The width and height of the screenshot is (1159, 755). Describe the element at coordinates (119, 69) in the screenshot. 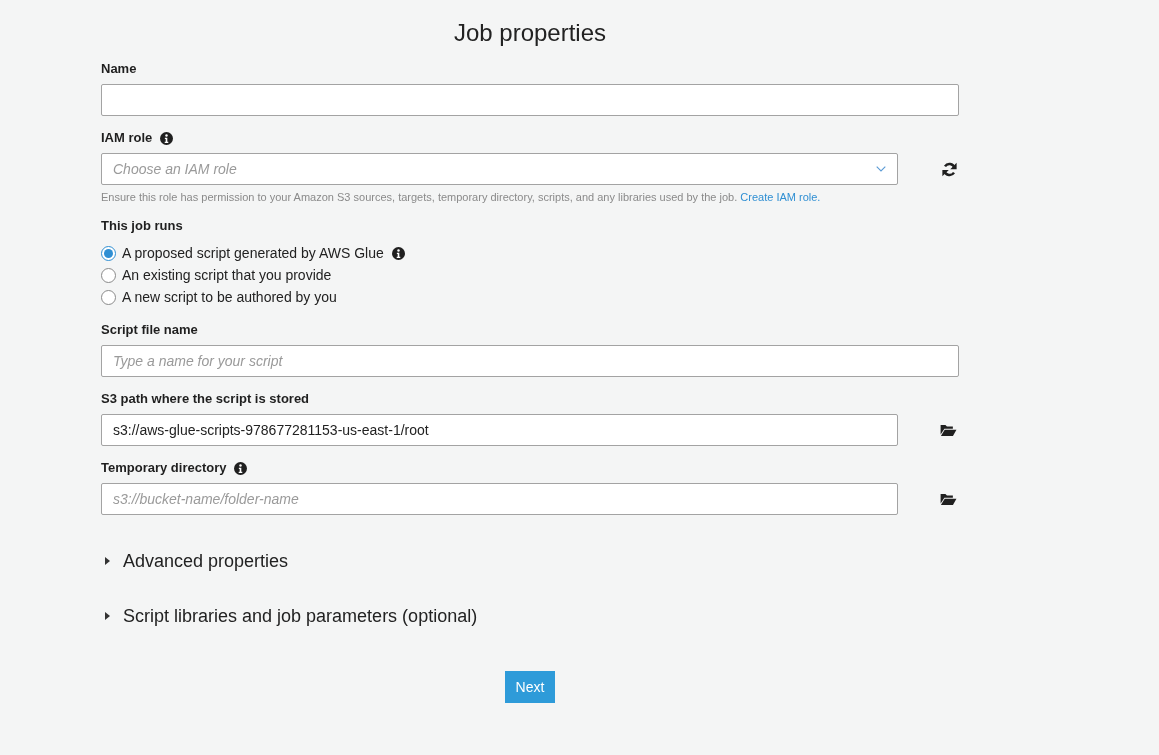

I see `field-label: Name` at that location.